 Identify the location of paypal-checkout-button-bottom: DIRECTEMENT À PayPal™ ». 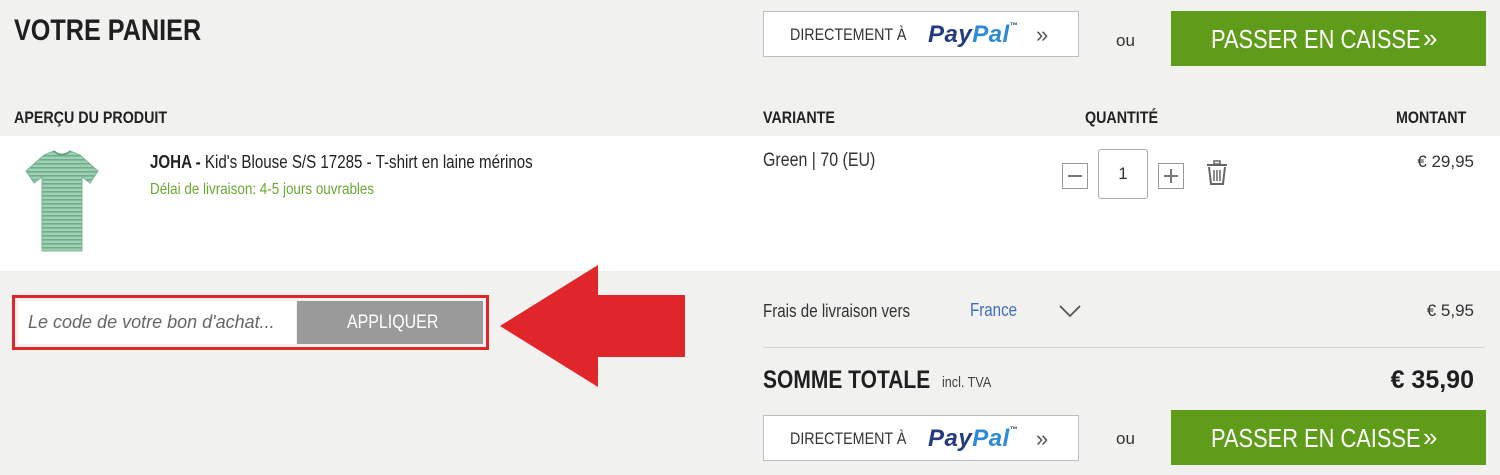
(921, 438).